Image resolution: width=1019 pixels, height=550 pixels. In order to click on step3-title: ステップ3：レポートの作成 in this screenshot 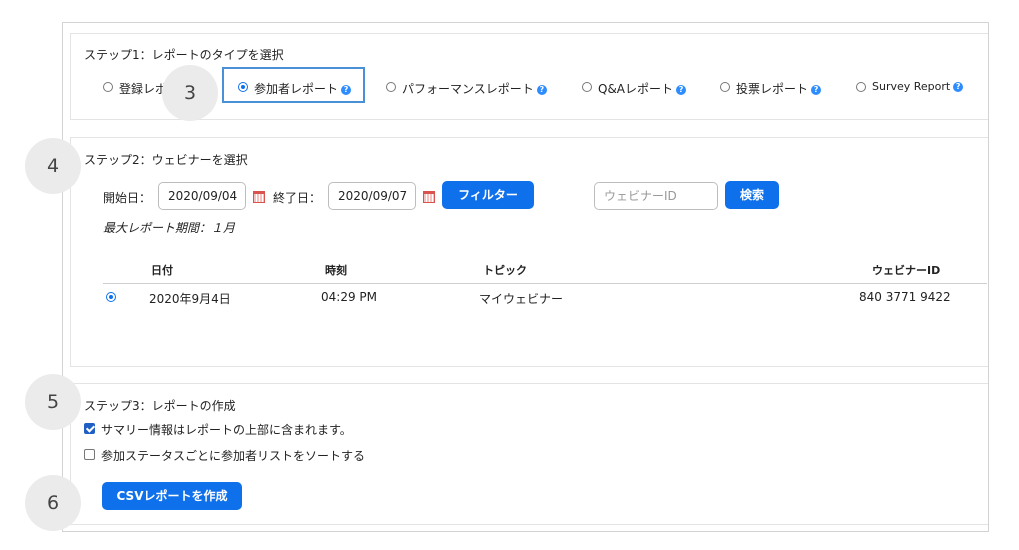, I will do `click(160, 406)`.